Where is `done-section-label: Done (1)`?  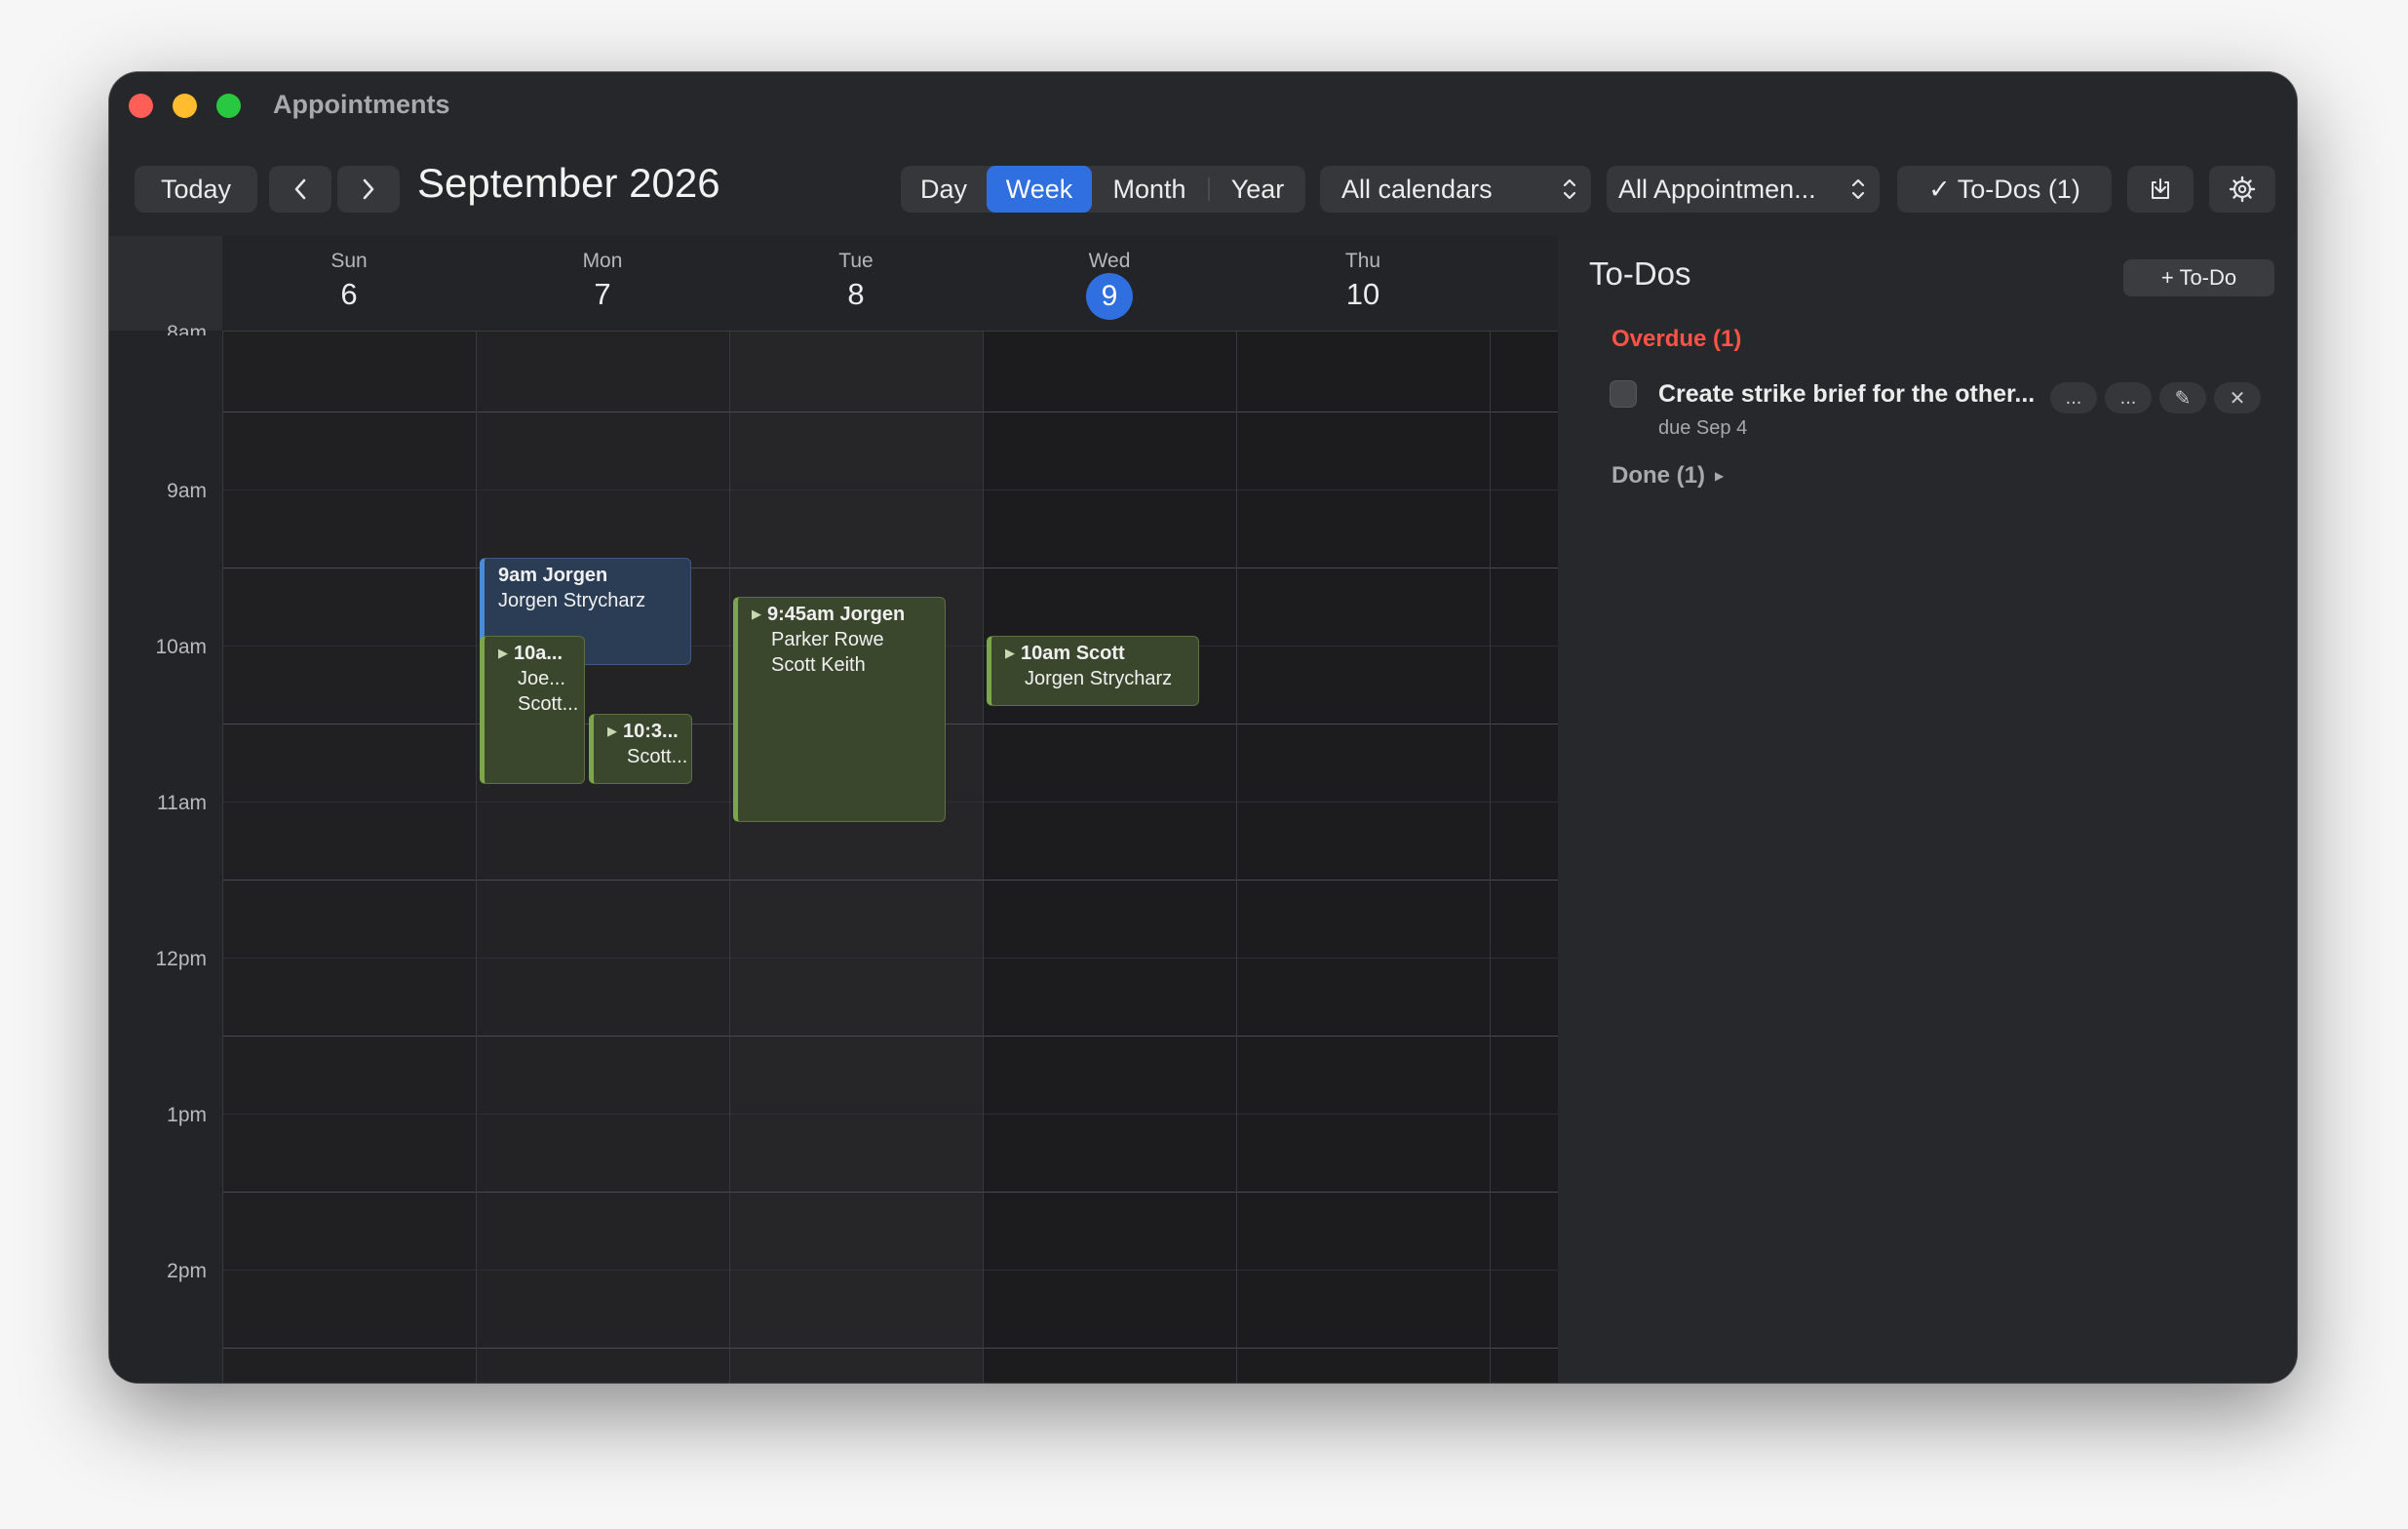 done-section-label: Done (1) is located at coordinates (1658, 475).